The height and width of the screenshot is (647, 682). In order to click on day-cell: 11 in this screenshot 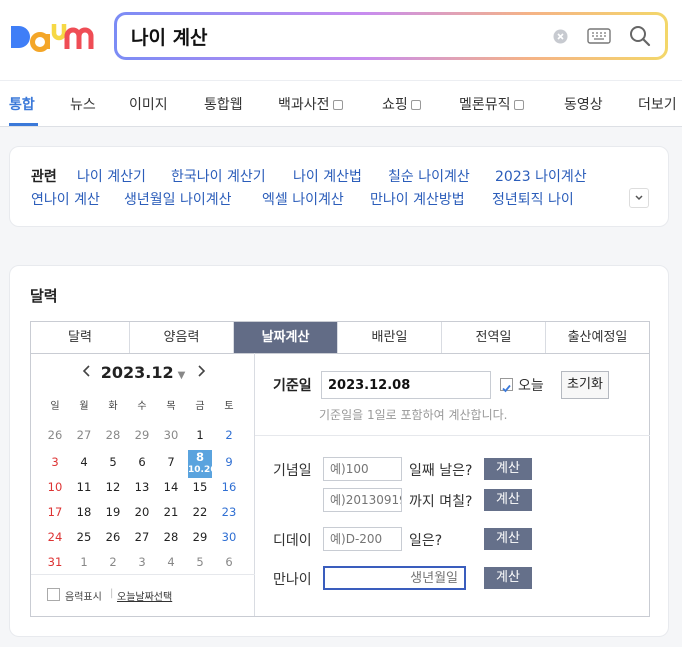, I will do `click(84, 487)`.